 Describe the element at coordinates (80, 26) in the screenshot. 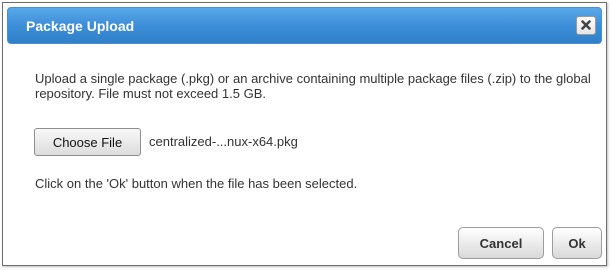

I see `dialog-title: Package Upload` at that location.